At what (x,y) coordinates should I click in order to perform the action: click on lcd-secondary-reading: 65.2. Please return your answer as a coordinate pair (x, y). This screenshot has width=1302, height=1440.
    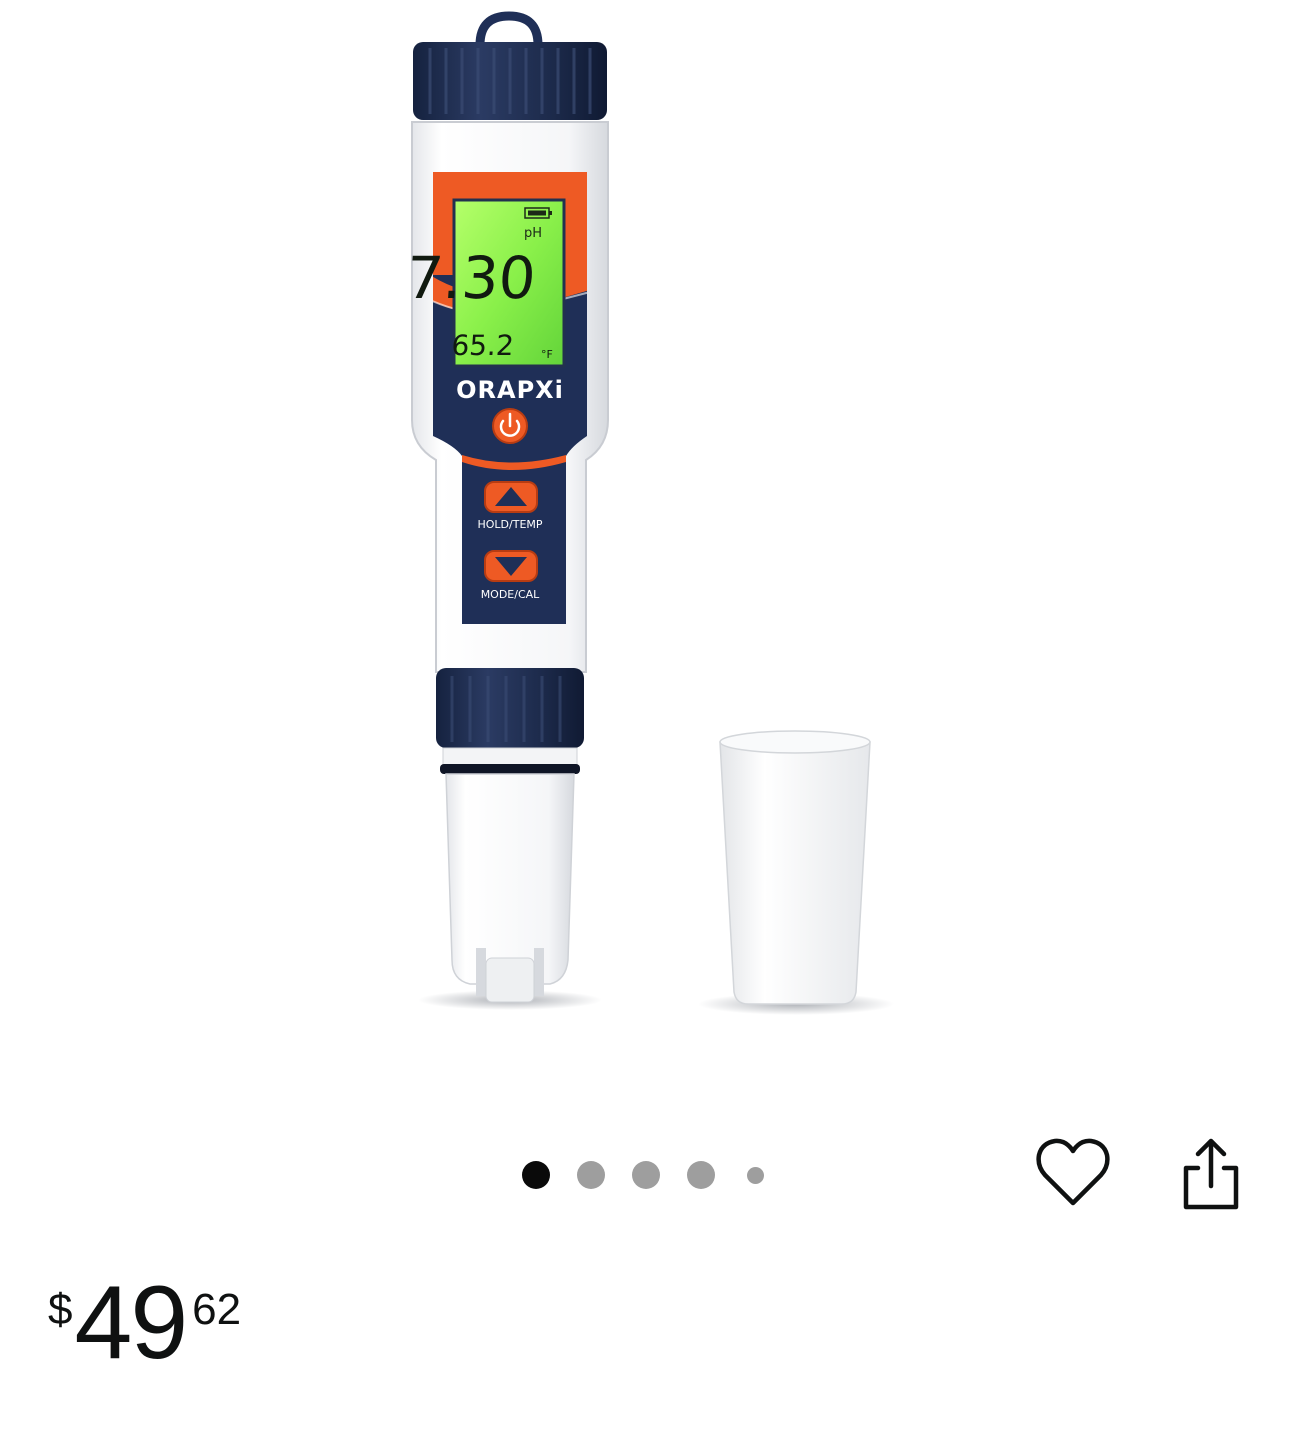
    Looking at the image, I should click on (482, 345).